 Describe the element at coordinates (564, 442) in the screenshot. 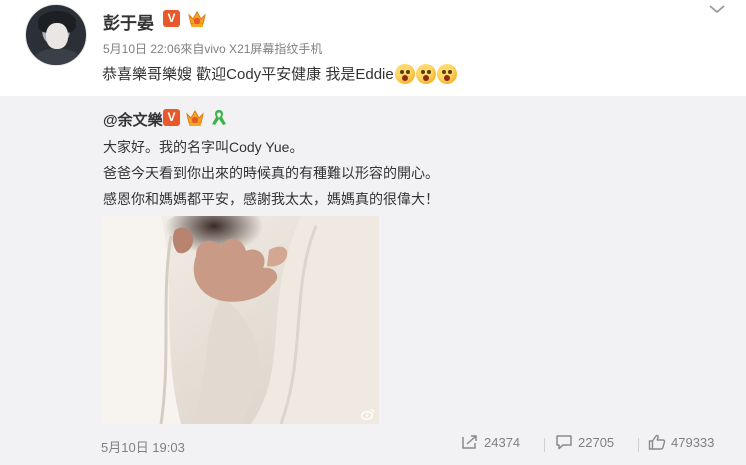

I see `comment-icon` at that location.